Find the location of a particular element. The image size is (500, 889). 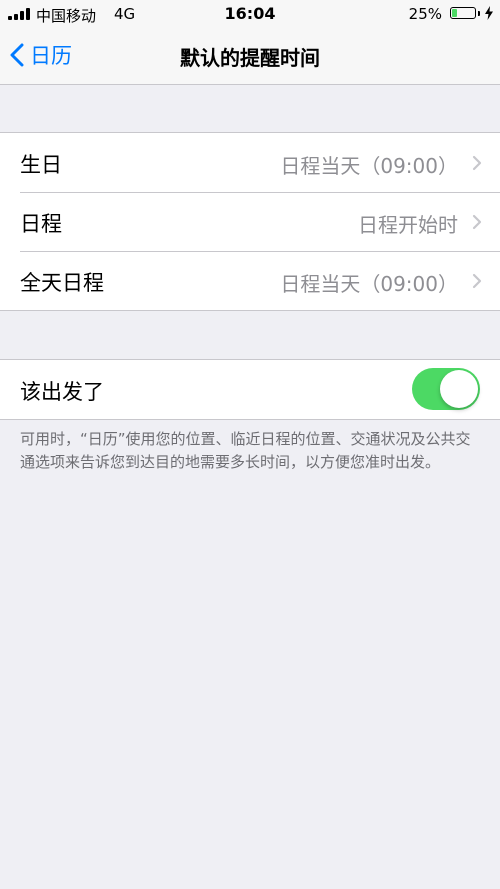

battery-tip is located at coordinates (479, 13).